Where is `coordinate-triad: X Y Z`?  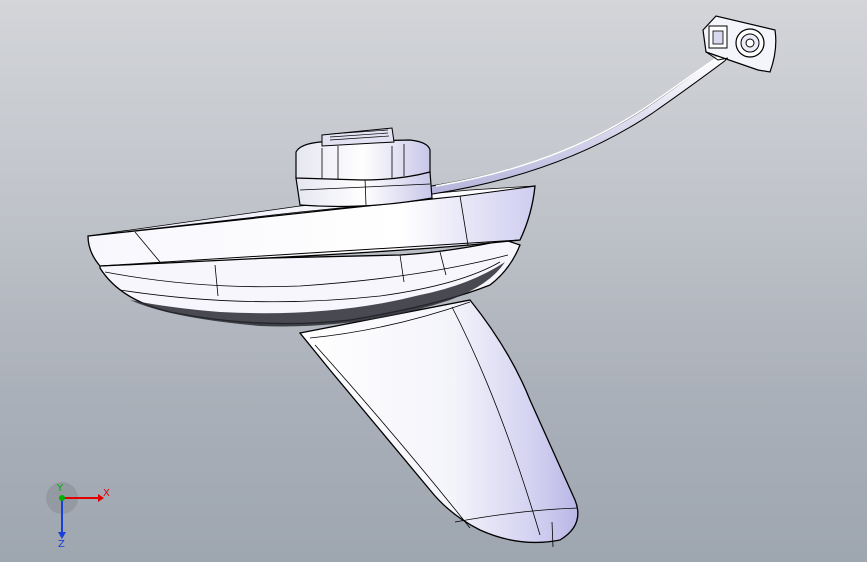 coordinate-triad: X Y Z is located at coordinates (78, 515).